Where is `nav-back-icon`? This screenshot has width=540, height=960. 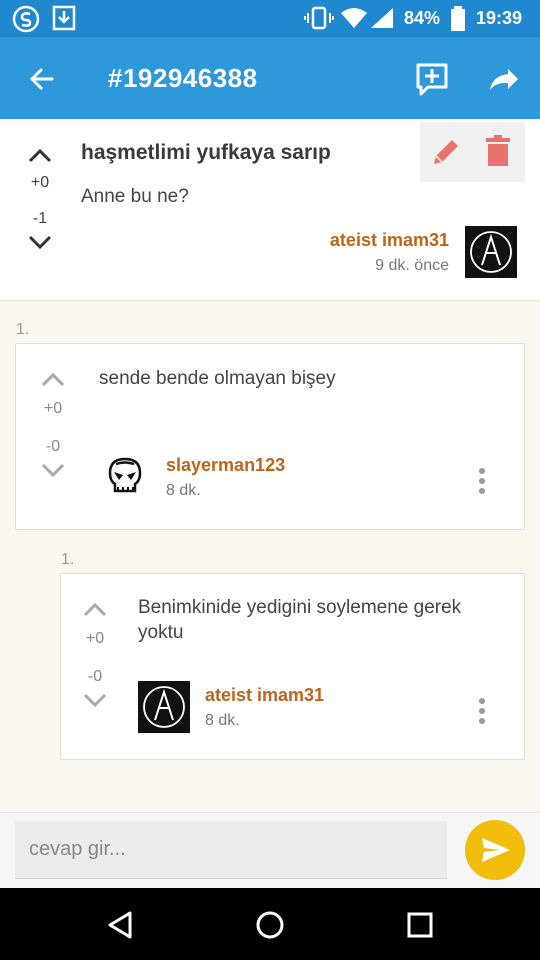 nav-back-icon is located at coordinates (120, 925).